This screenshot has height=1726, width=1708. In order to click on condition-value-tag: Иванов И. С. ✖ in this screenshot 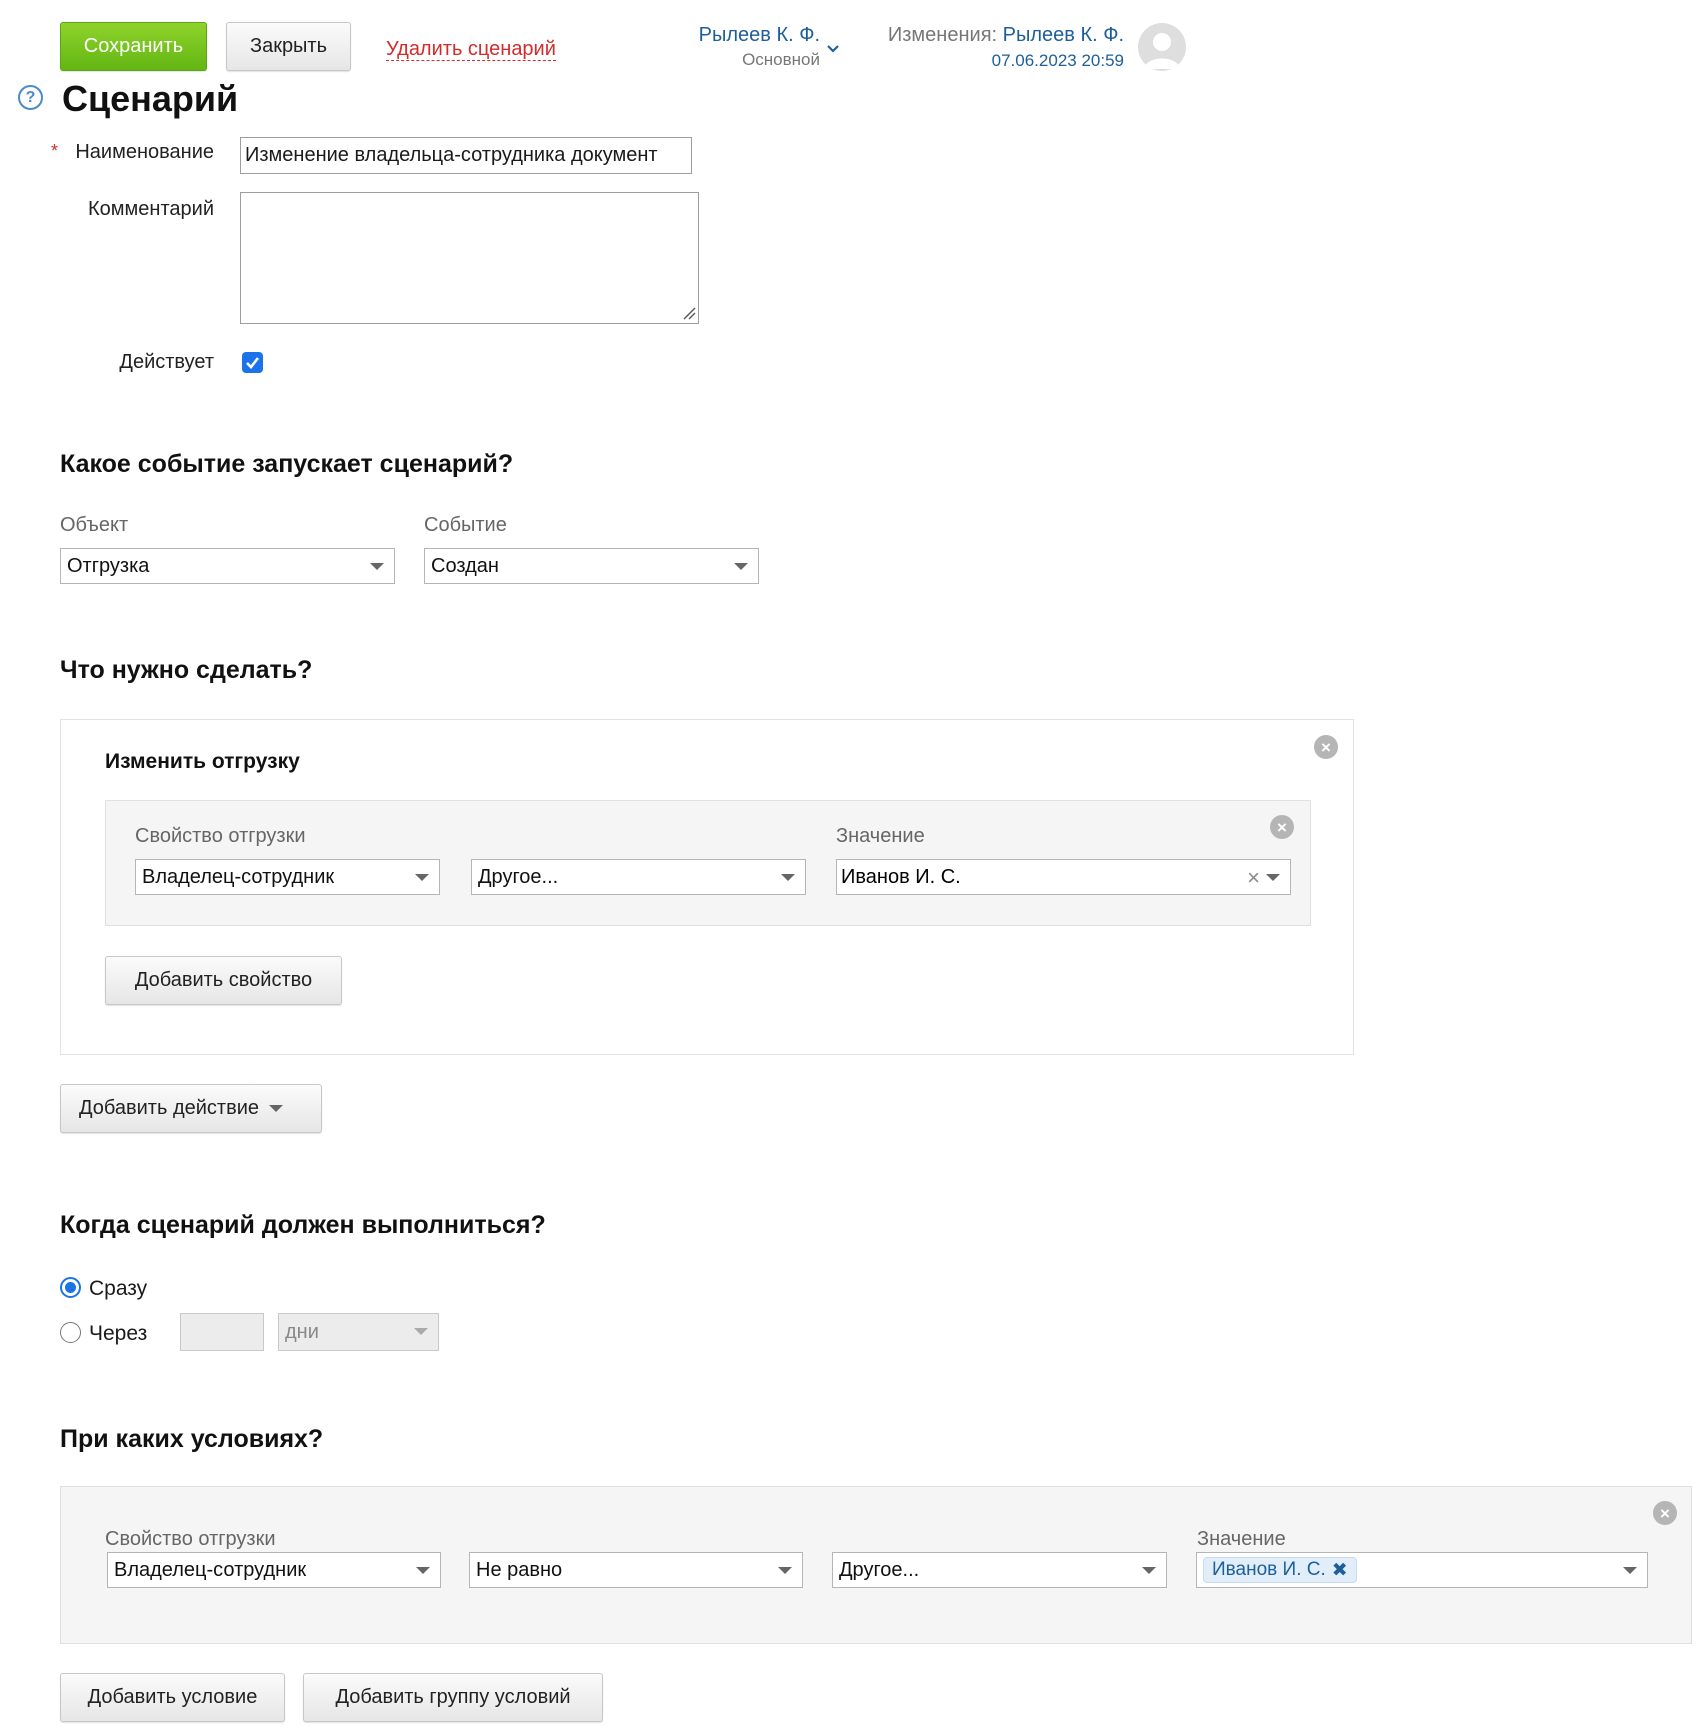, I will do `click(1280, 1570)`.